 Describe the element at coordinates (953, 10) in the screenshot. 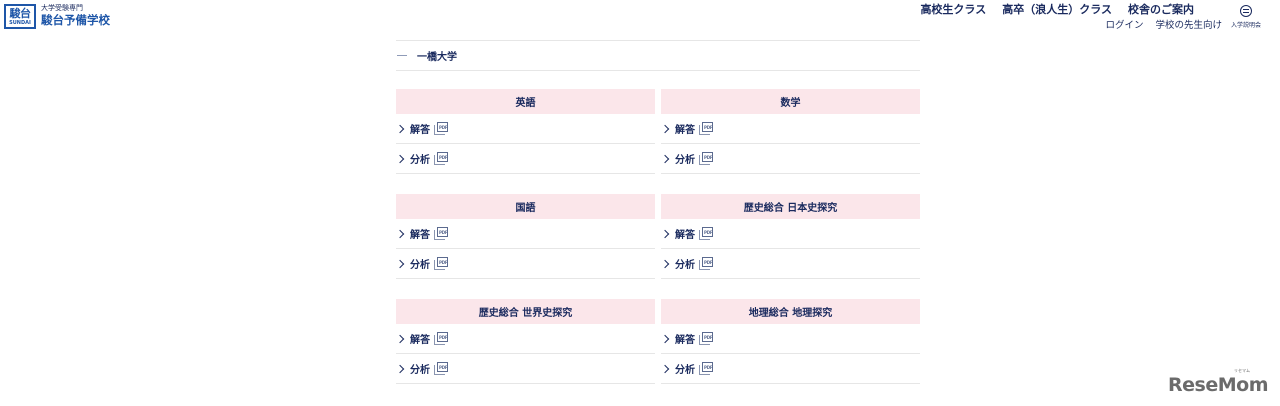

I see `nav-high-school: 高校生クラス` at that location.